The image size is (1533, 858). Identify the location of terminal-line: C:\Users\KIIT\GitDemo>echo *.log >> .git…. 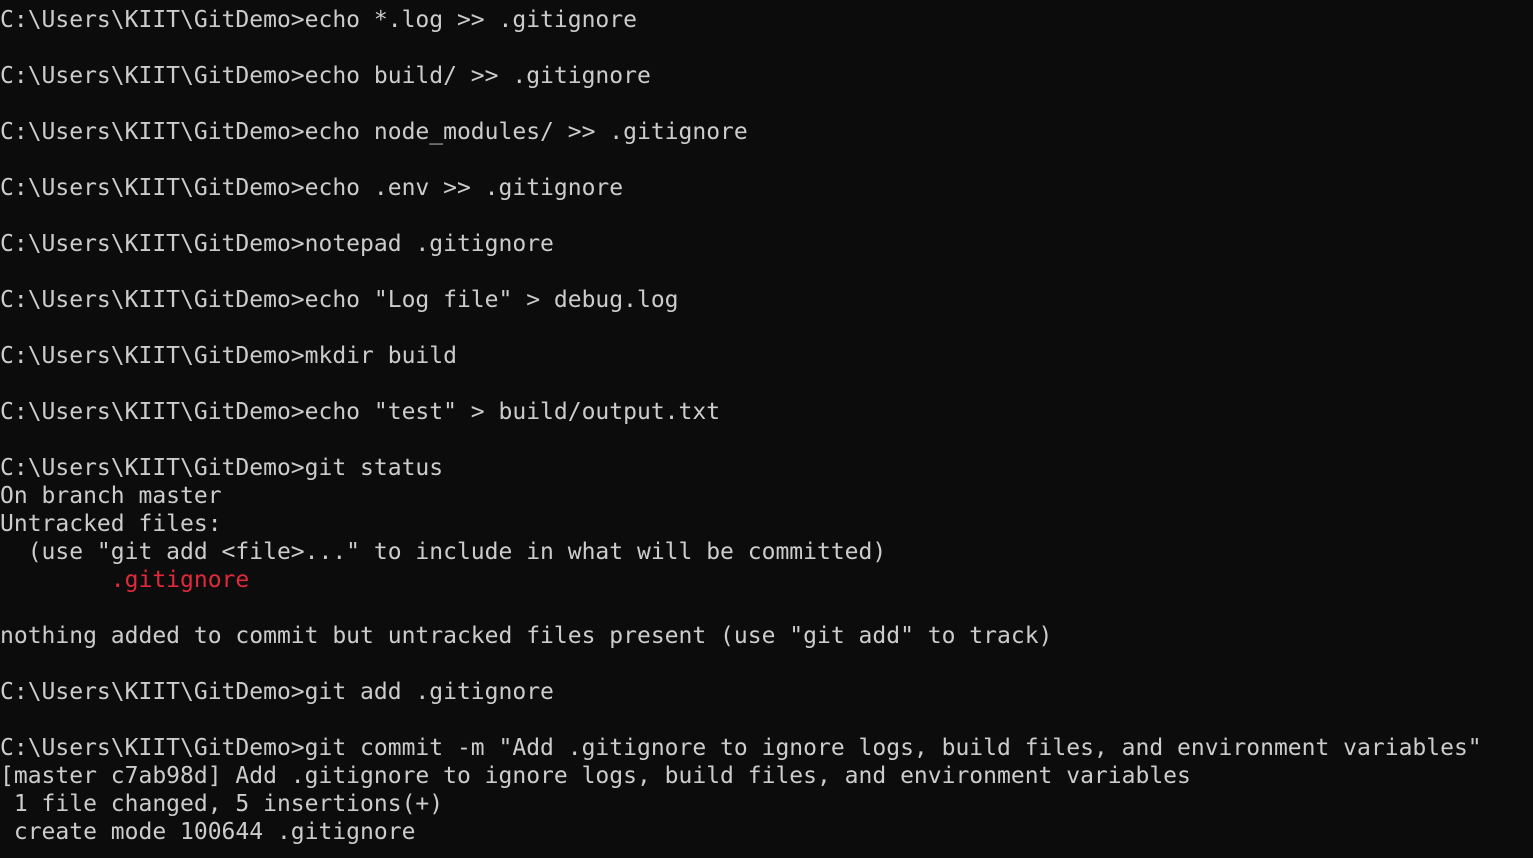
(318, 20).